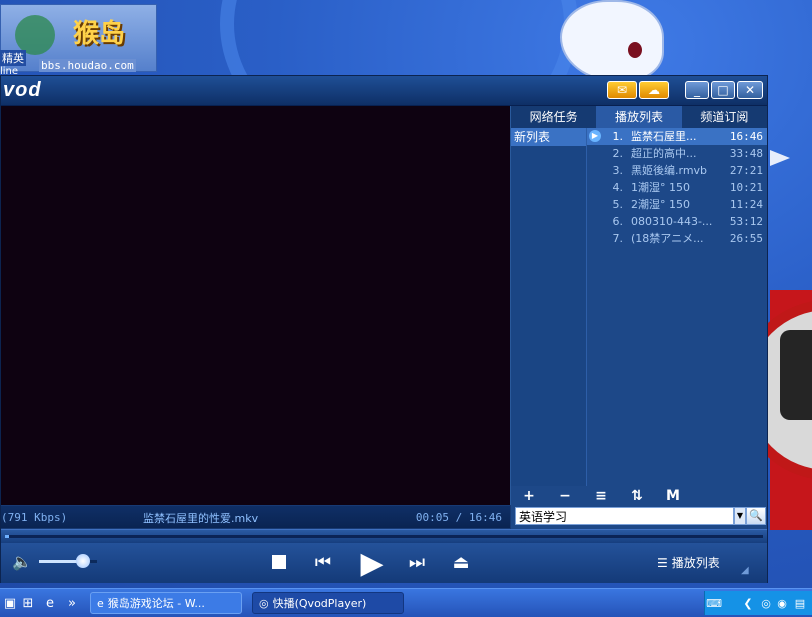 The image size is (812, 617). What do you see at coordinates (740, 516) in the screenshot?
I see `search-dropdown-icon: ▼` at bounding box center [740, 516].